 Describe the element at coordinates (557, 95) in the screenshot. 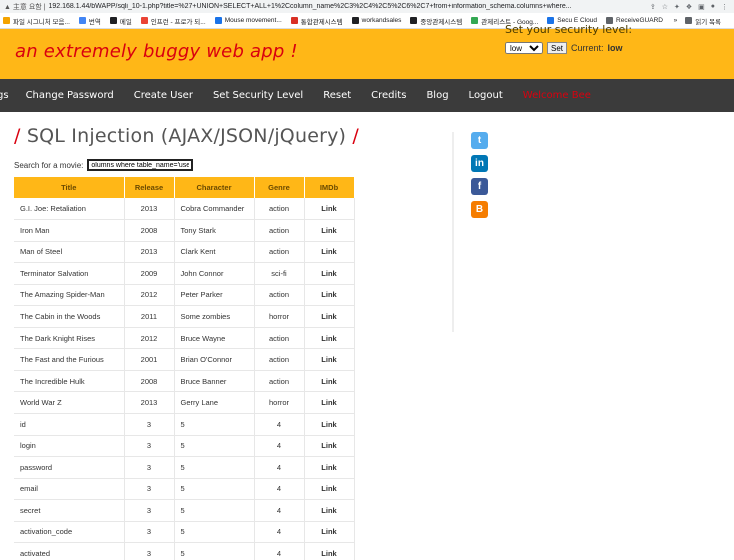

I see `nav-item-welcome: Welcome Bee` at that location.